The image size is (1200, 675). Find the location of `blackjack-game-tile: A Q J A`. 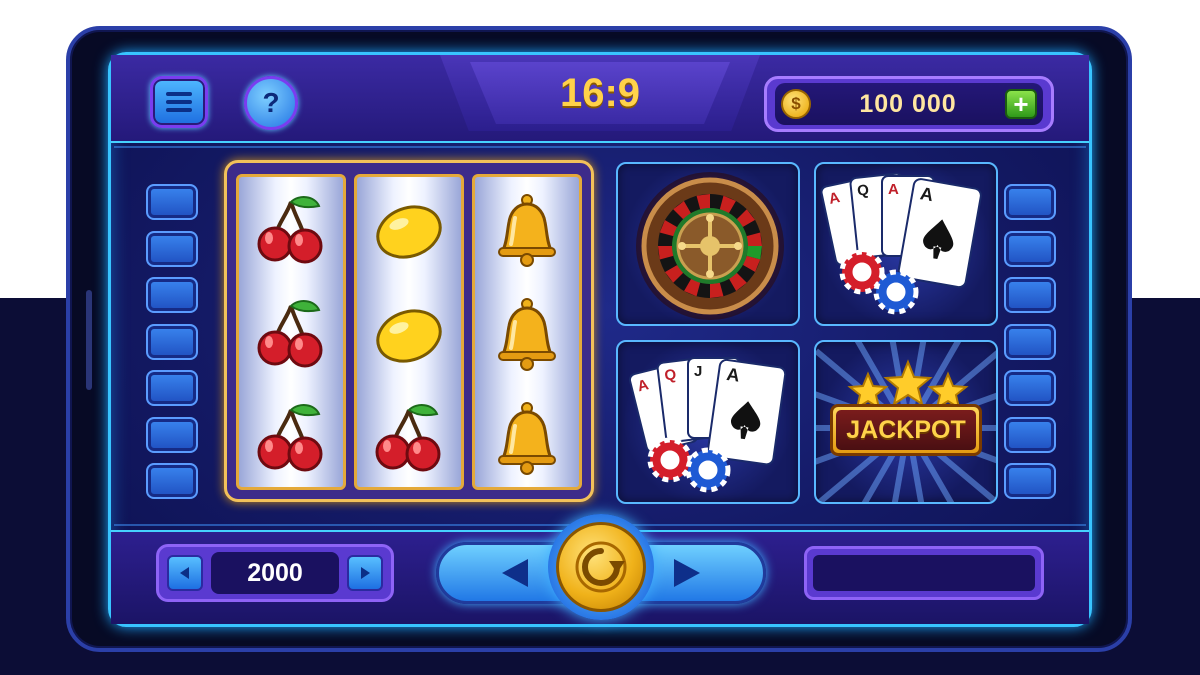

blackjack-game-tile: A Q J A is located at coordinates (708, 422).